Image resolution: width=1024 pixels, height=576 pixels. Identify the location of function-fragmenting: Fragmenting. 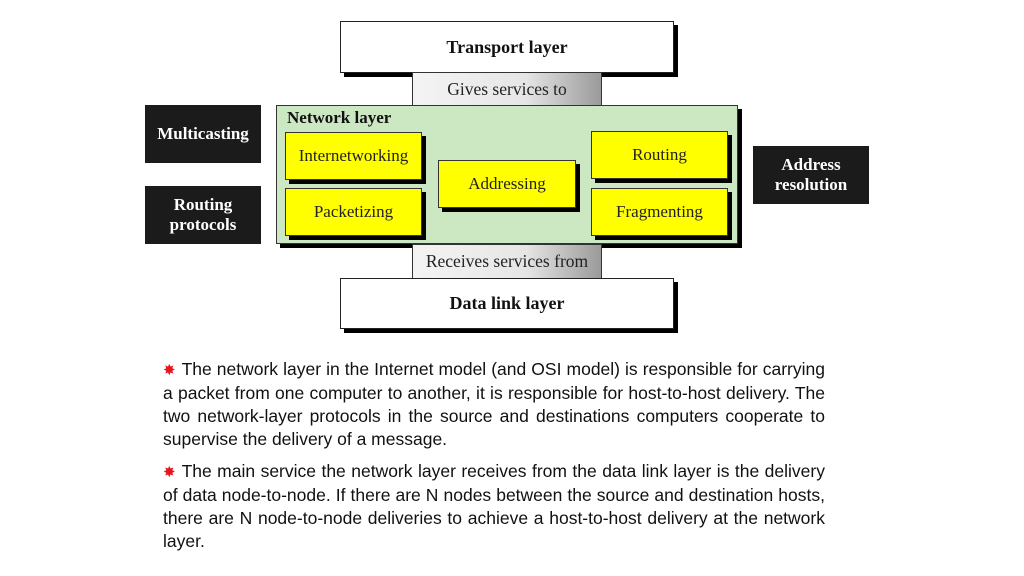
(659, 212).